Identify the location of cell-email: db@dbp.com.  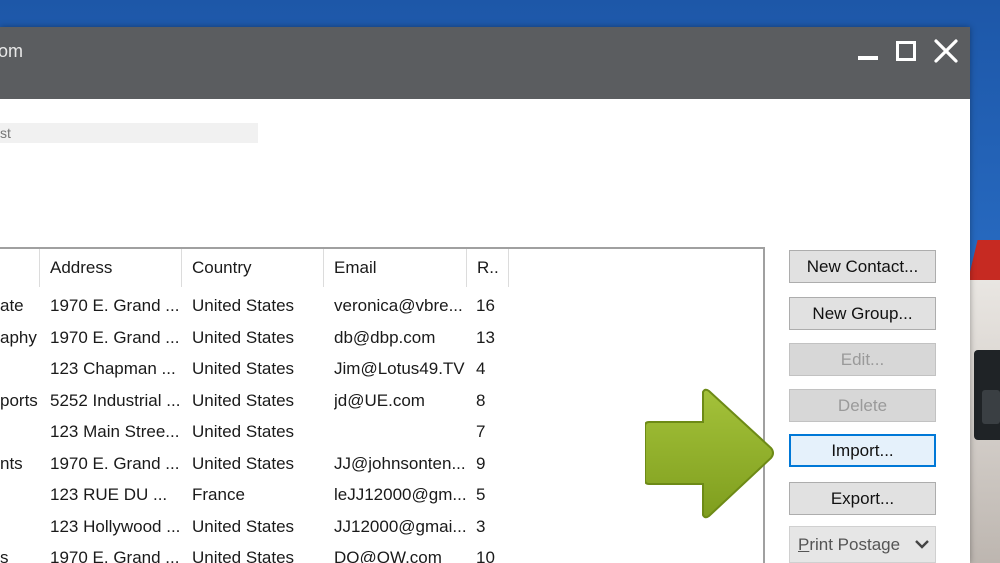
(385, 337).